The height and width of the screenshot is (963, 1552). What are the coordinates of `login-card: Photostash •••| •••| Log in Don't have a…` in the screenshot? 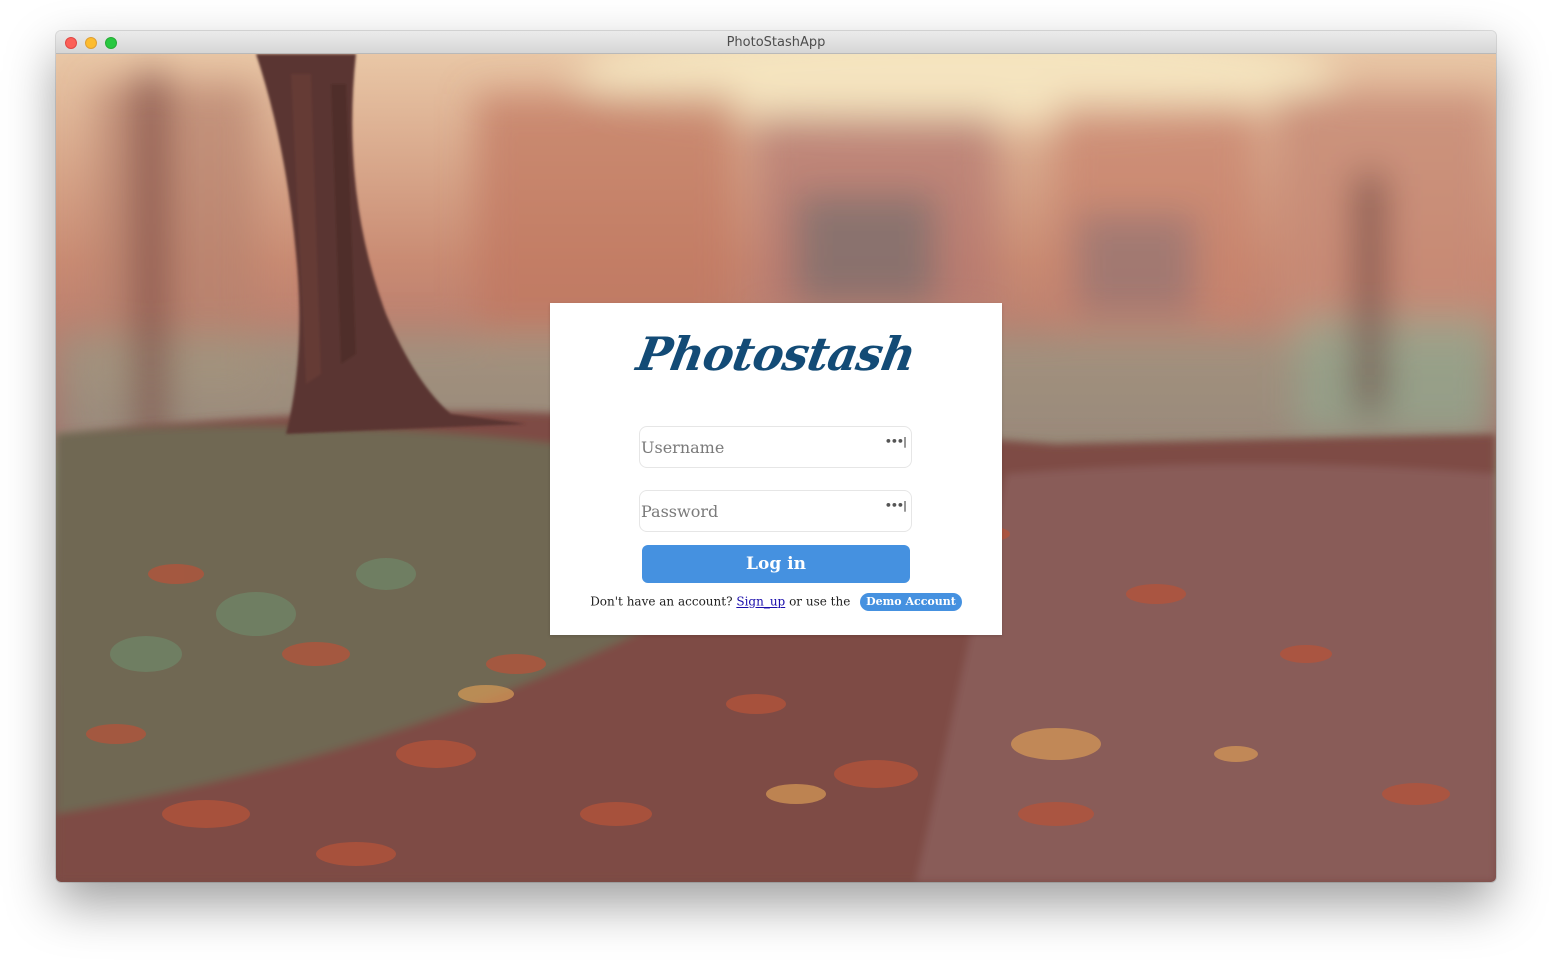 It's located at (776, 469).